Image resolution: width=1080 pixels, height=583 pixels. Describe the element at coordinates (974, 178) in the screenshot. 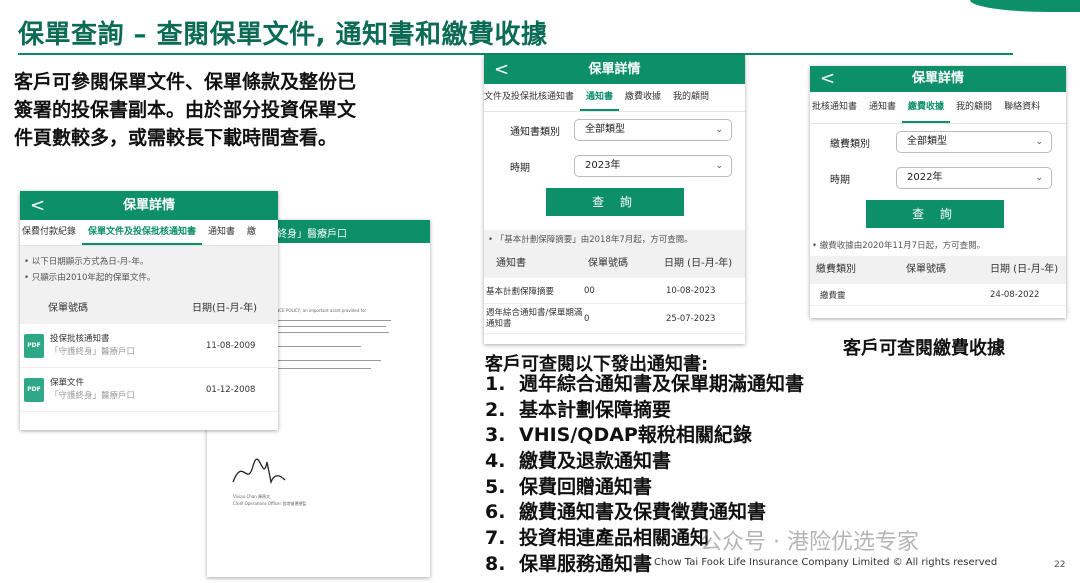

I see `period-select: 2022年 ⌄` at that location.